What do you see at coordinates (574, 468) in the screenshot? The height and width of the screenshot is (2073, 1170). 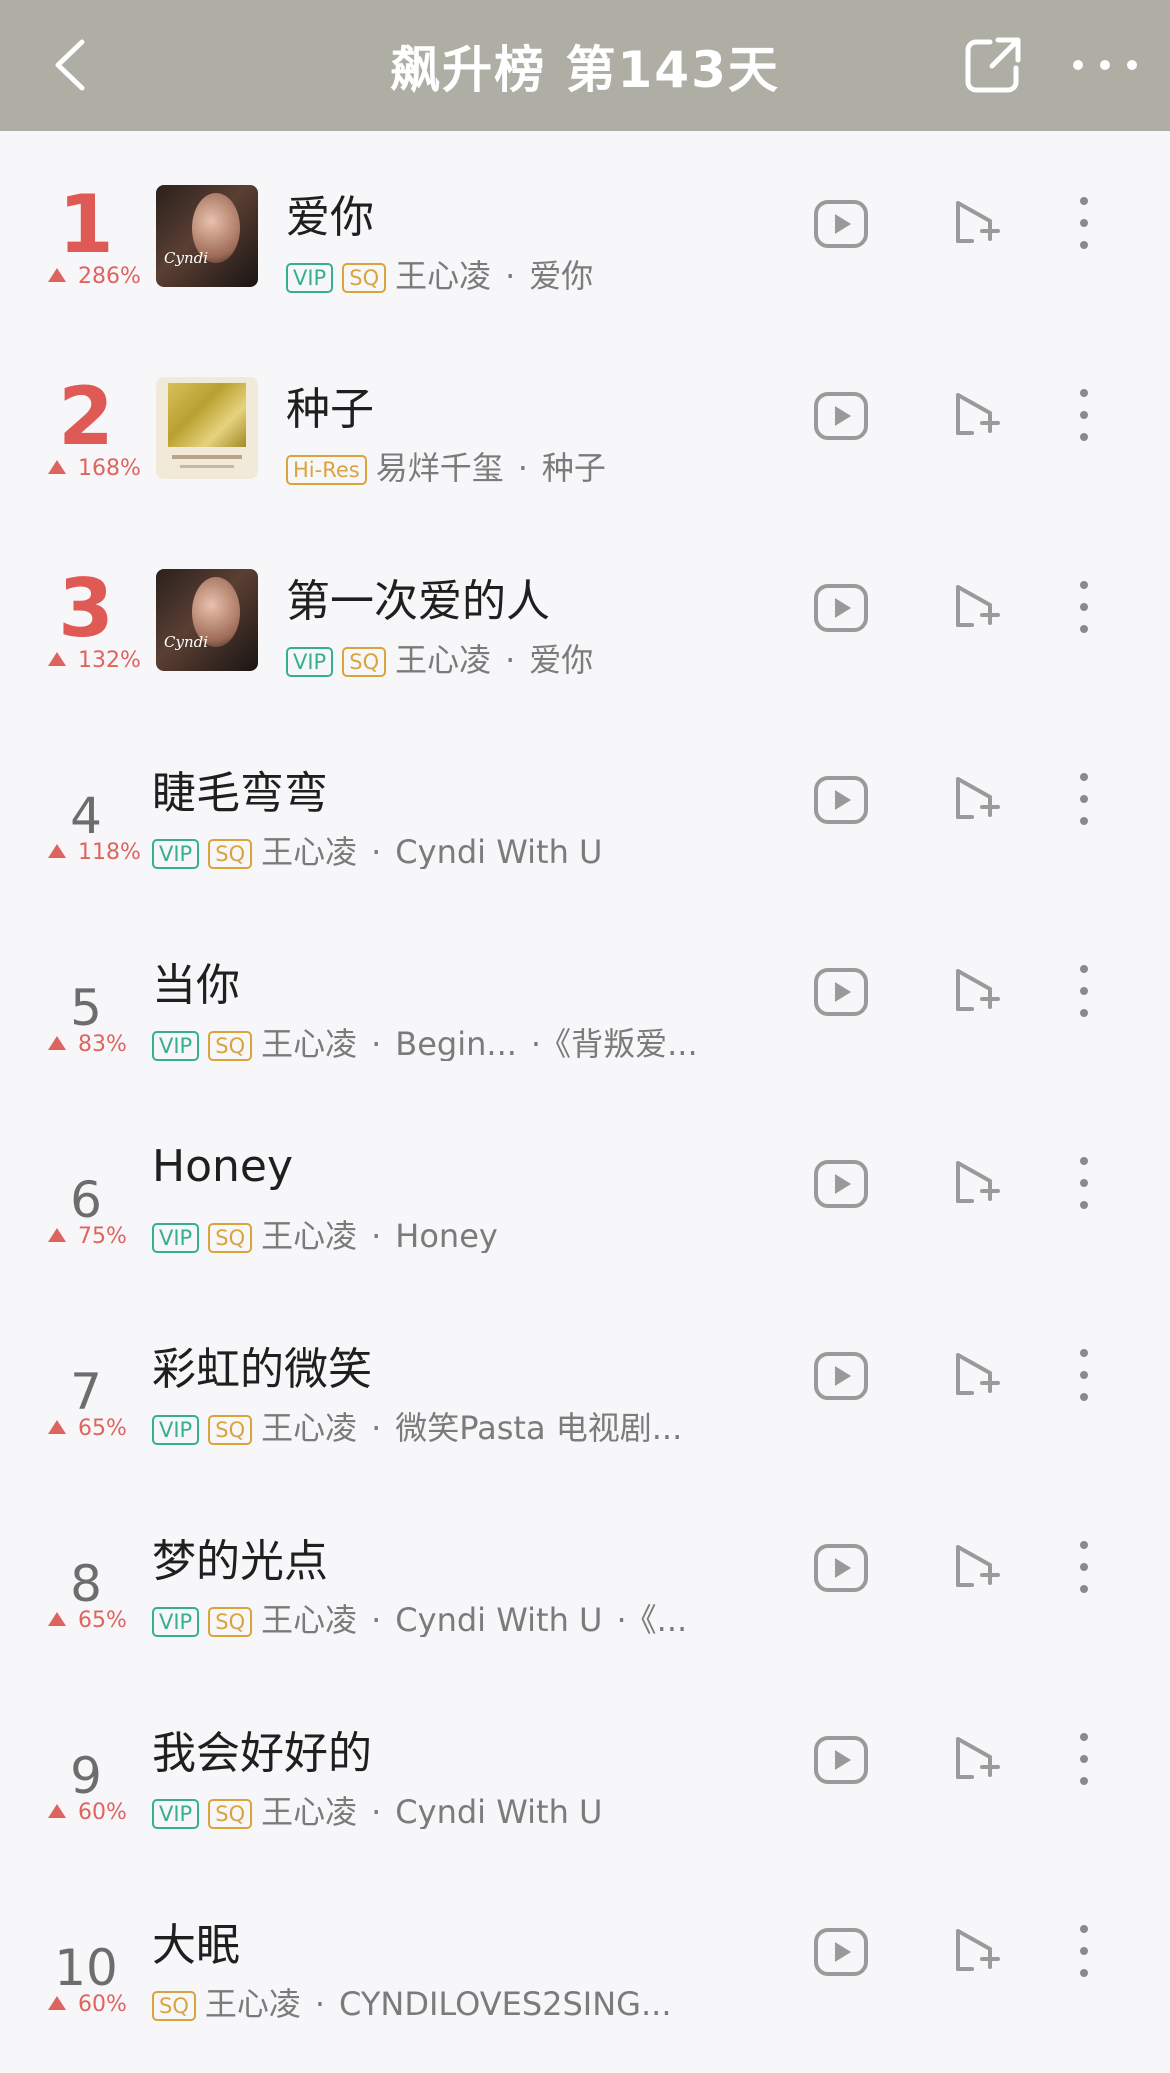 I see `album-name: 种子` at bounding box center [574, 468].